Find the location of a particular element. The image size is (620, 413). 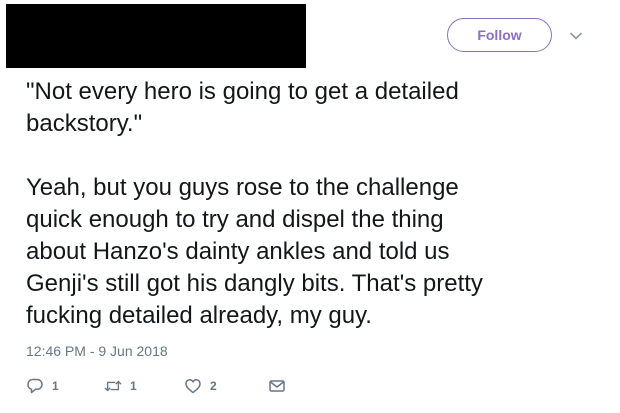

follow-button: Follow is located at coordinates (499, 35).